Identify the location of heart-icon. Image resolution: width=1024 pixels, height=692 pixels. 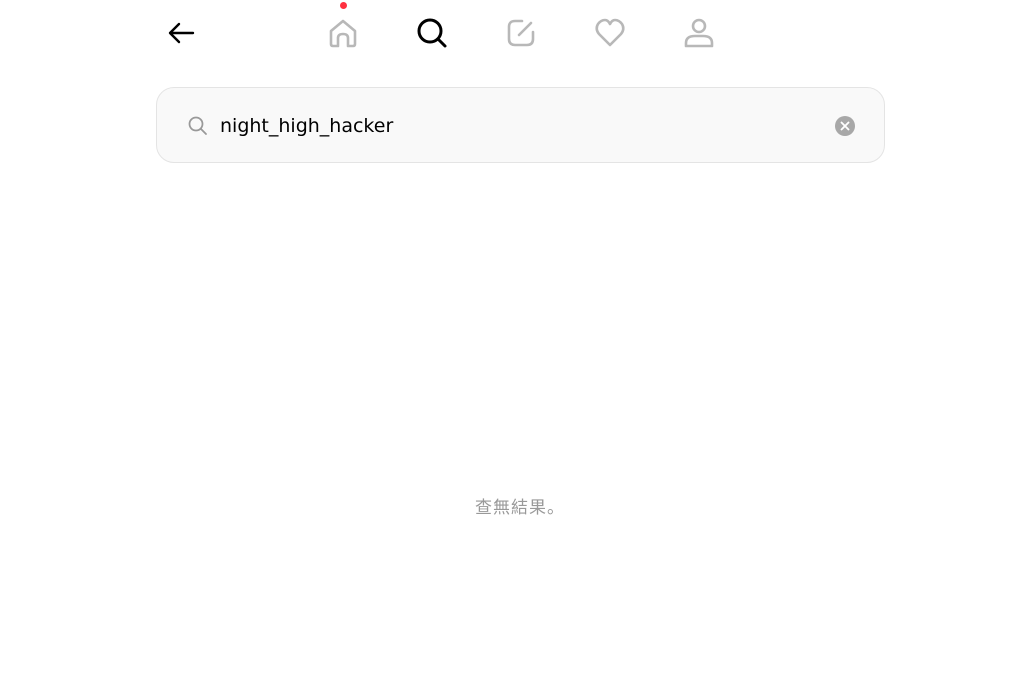
(610, 32).